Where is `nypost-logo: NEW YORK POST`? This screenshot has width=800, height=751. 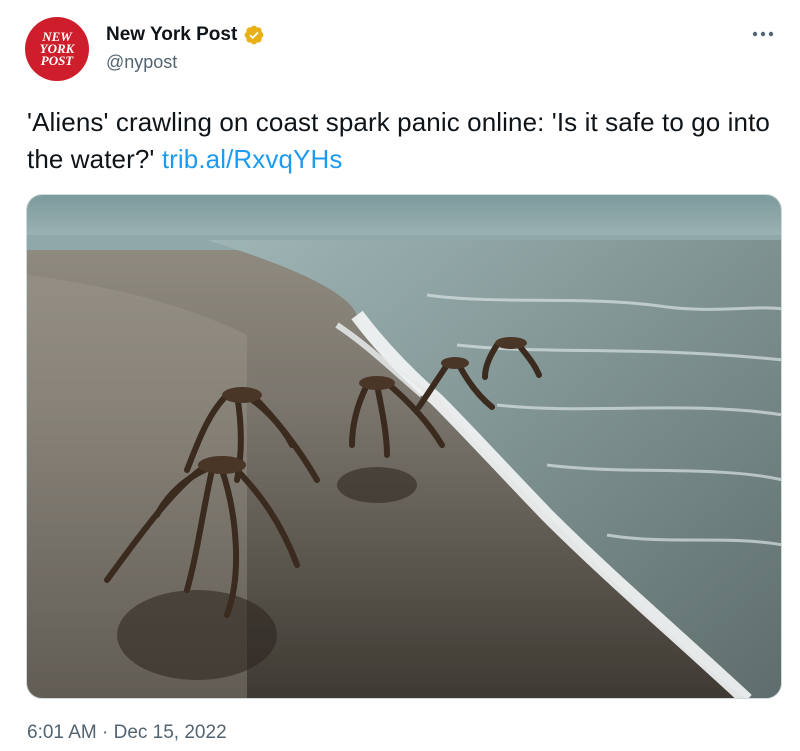
nypost-logo: NEW YORK POST is located at coordinates (58, 48).